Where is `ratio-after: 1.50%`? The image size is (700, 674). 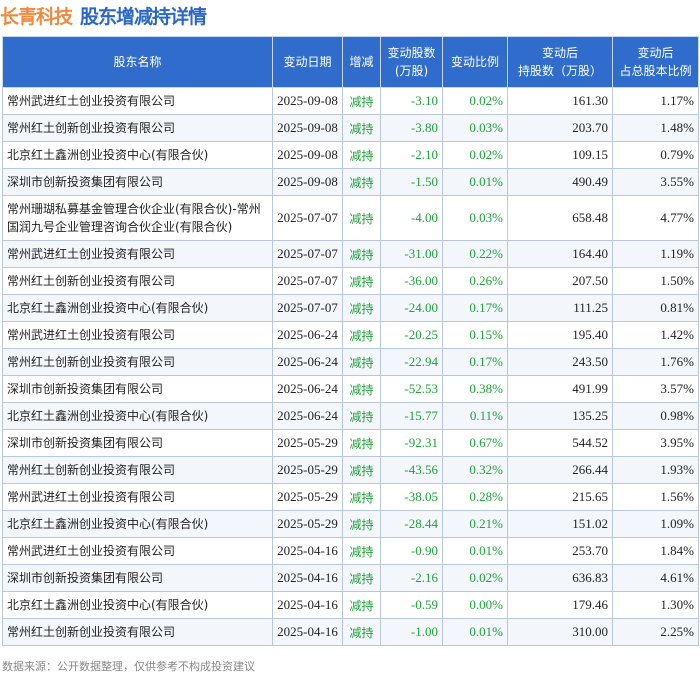 ratio-after: 1.50% is located at coordinates (655, 281).